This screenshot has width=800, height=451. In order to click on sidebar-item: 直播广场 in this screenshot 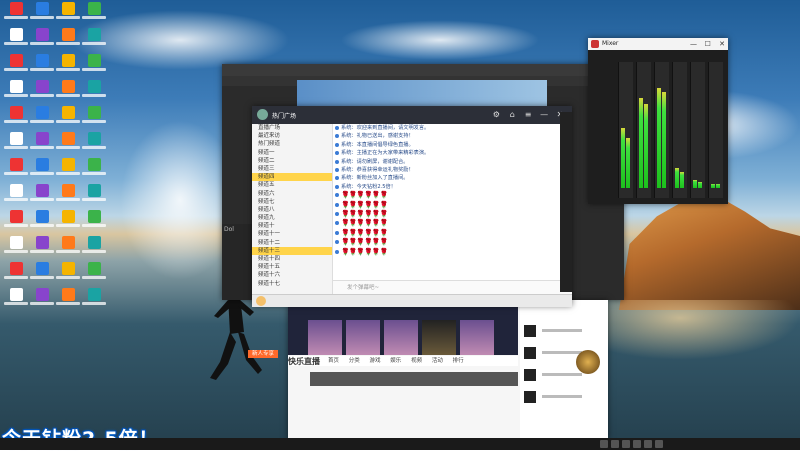, I will do `click(292, 128)`.